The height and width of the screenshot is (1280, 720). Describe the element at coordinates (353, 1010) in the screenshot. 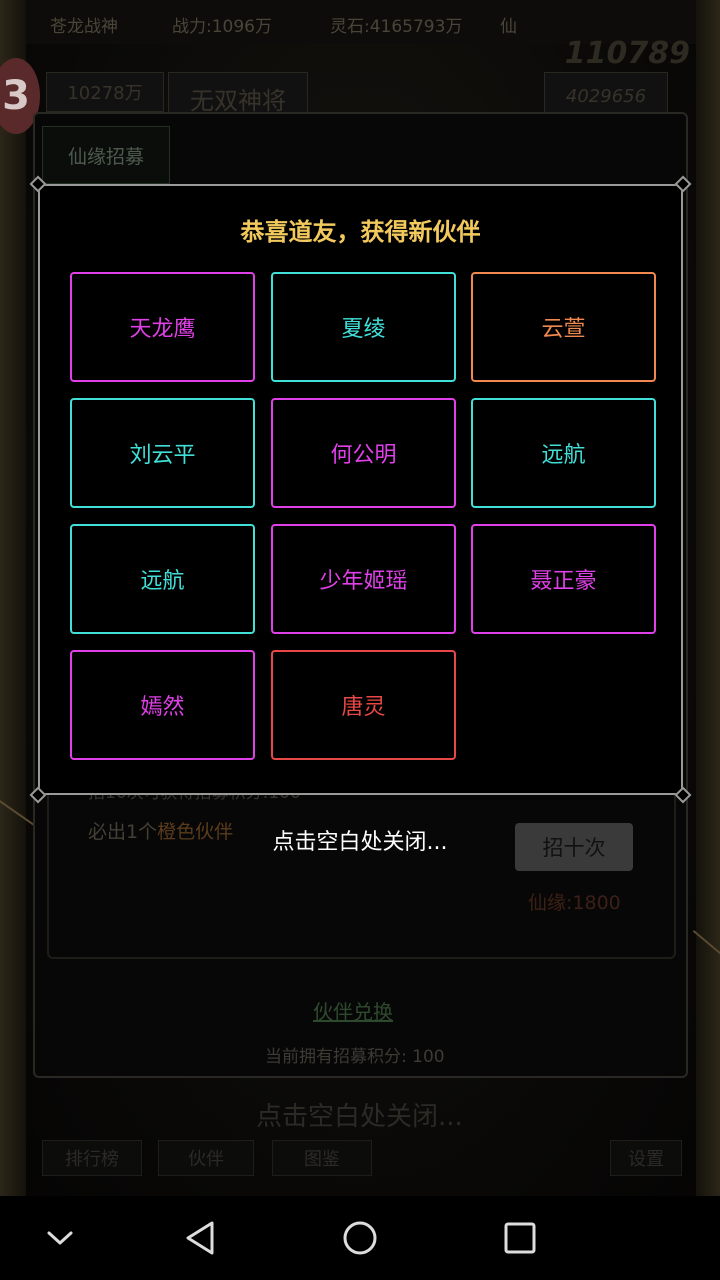

I see `partner-exchange-link: 伙伴兑换` at that location.